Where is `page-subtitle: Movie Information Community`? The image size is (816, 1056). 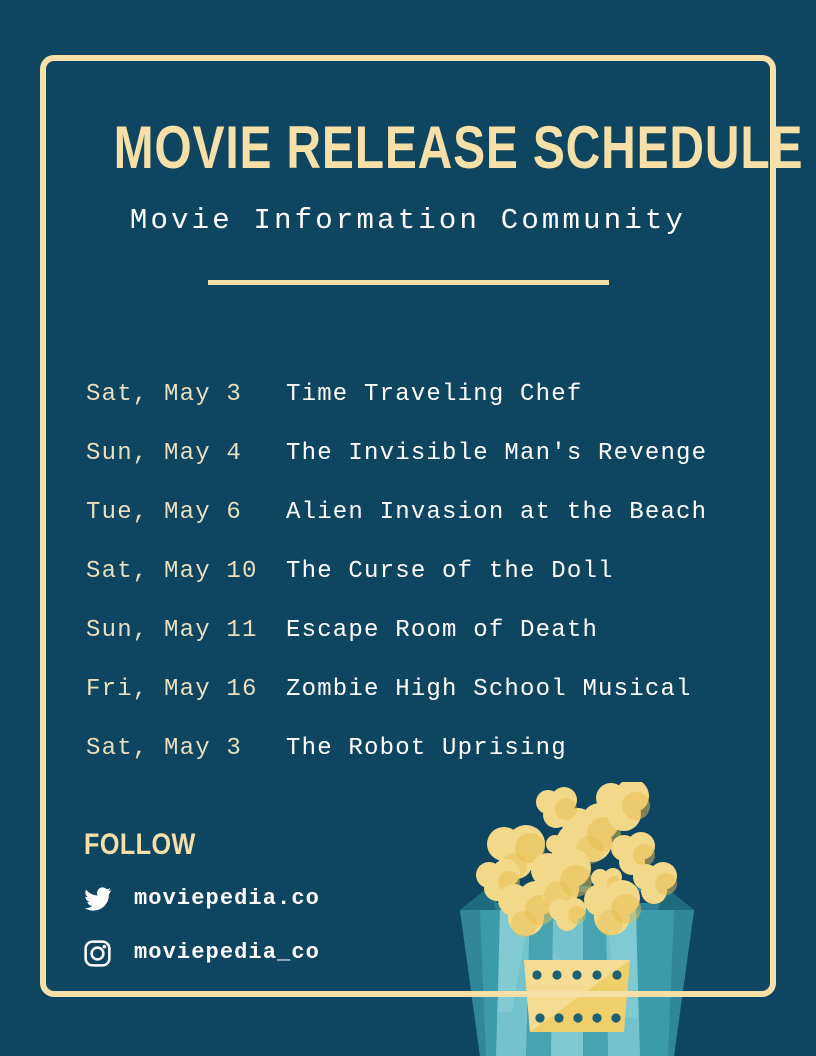
page-subtitle: Movie Information Community is located at coordinates (408, 220).